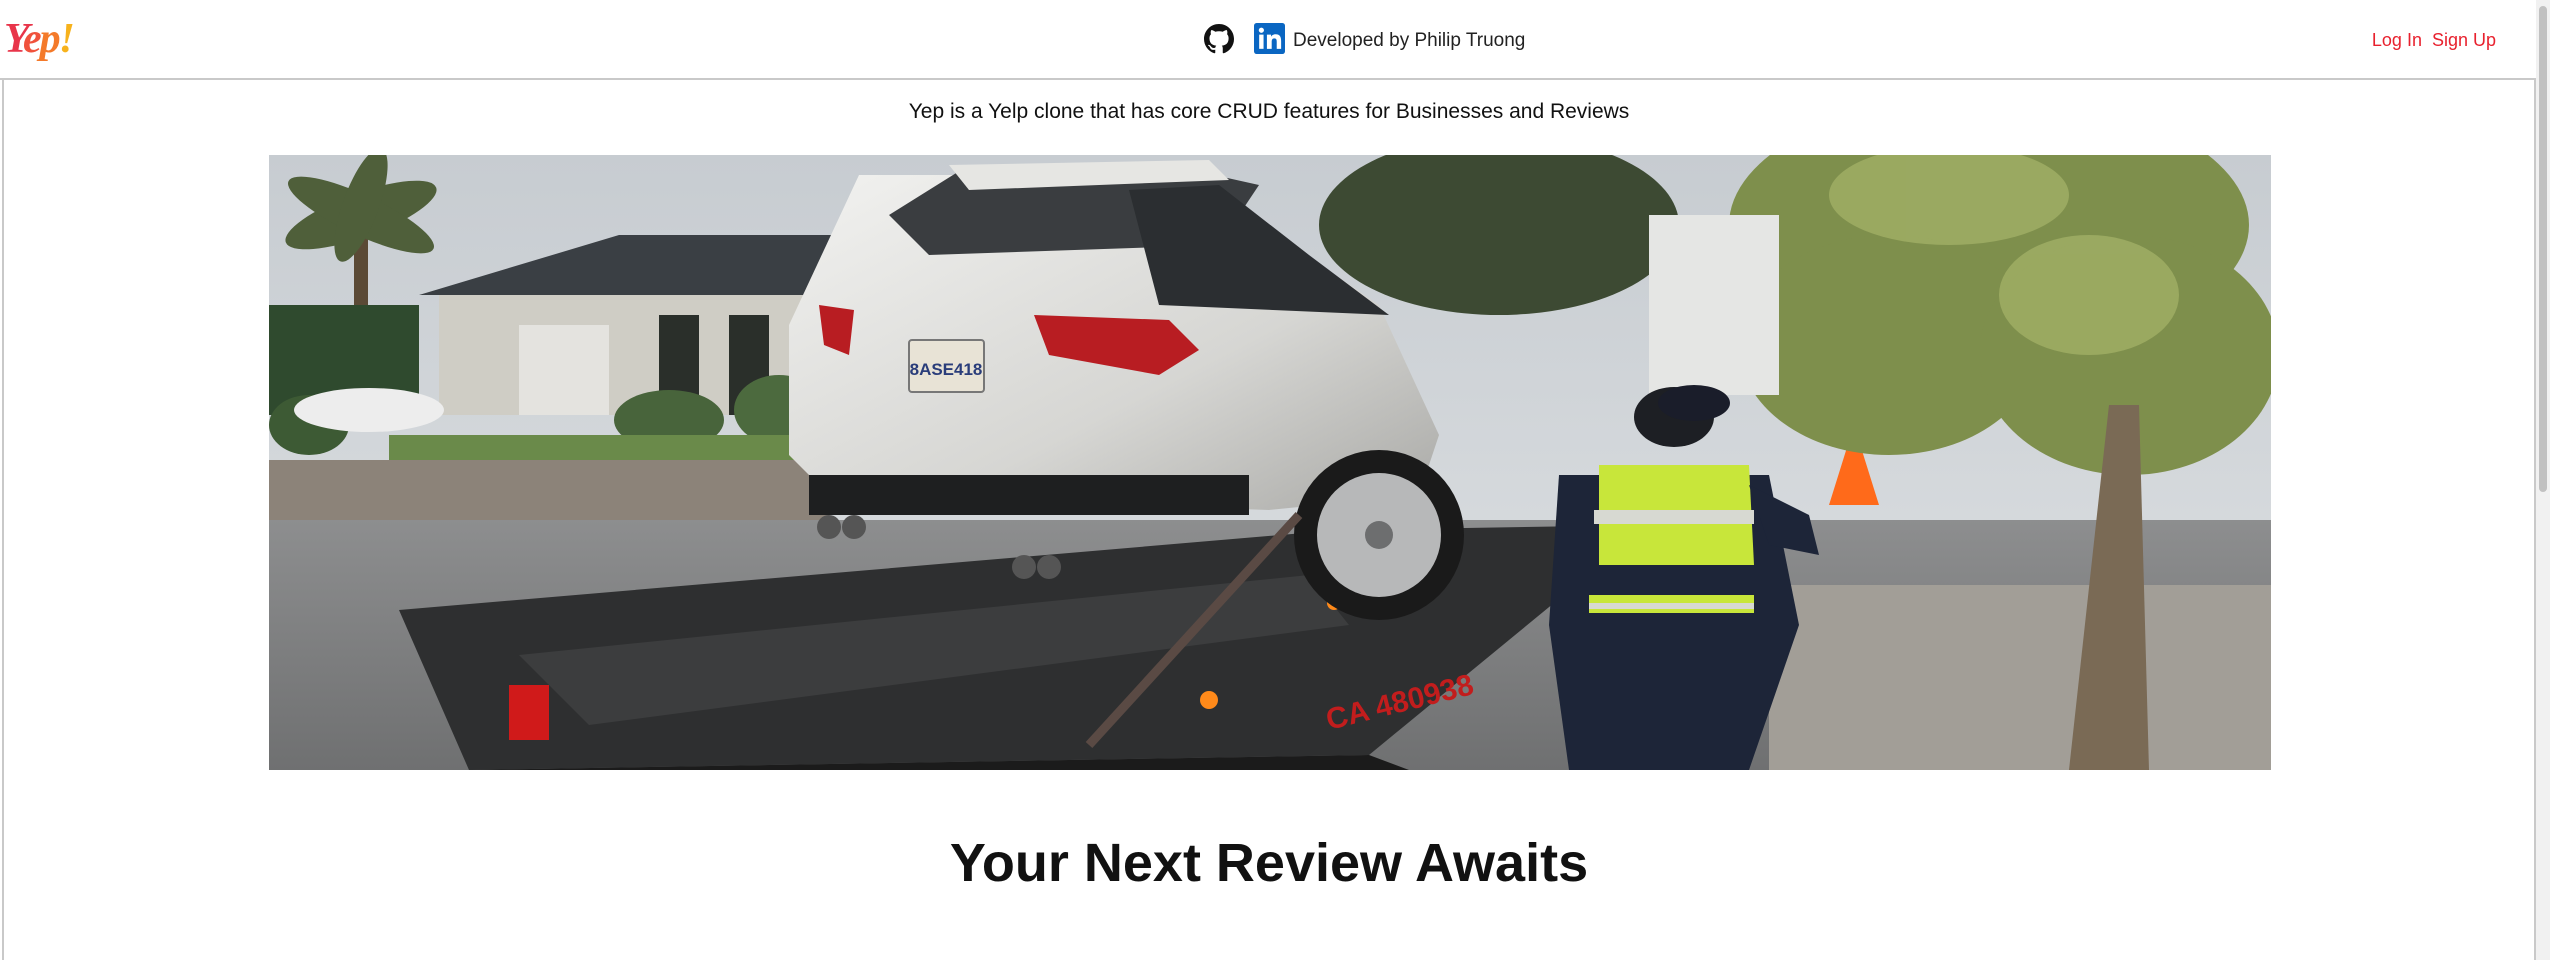  I want to click on auth-links: Log In Sign Up, so click(2434, 40).